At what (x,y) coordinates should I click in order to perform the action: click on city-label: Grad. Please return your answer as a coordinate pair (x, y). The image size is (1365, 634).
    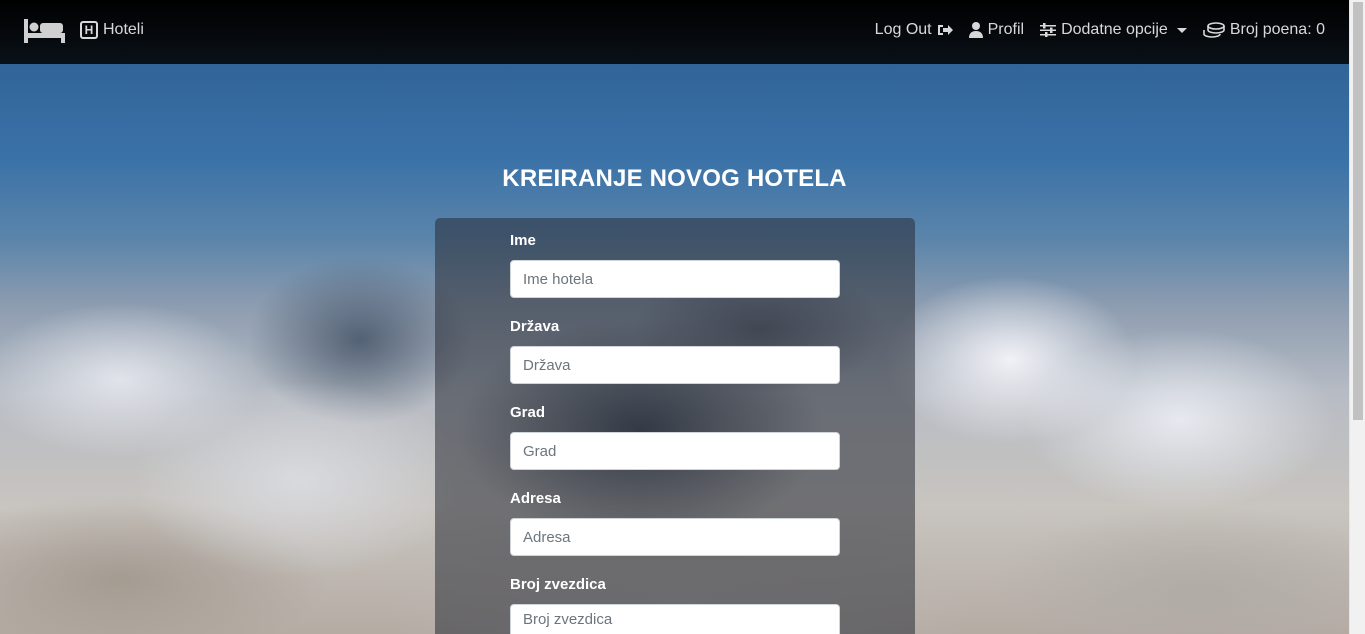
    Looking at the image, I should click on (528, 412).